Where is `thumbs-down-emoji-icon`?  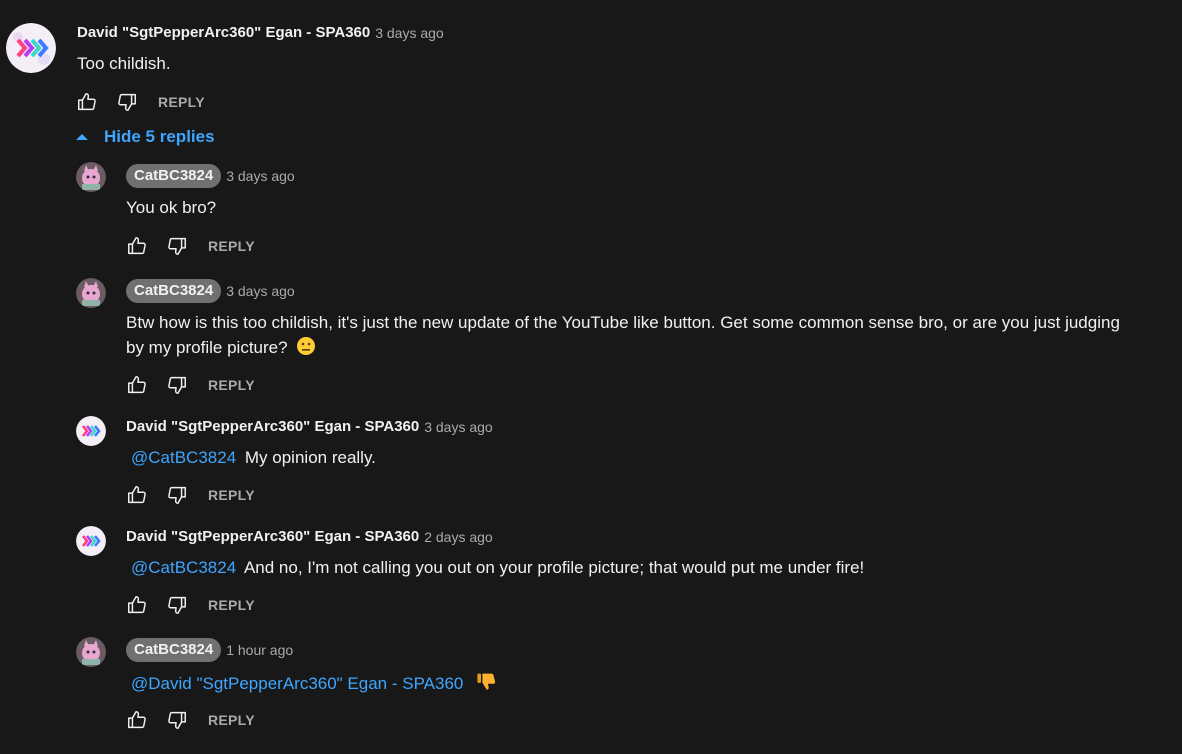 thumbs-down-emoji-icon is located at coordinates (487, 684).